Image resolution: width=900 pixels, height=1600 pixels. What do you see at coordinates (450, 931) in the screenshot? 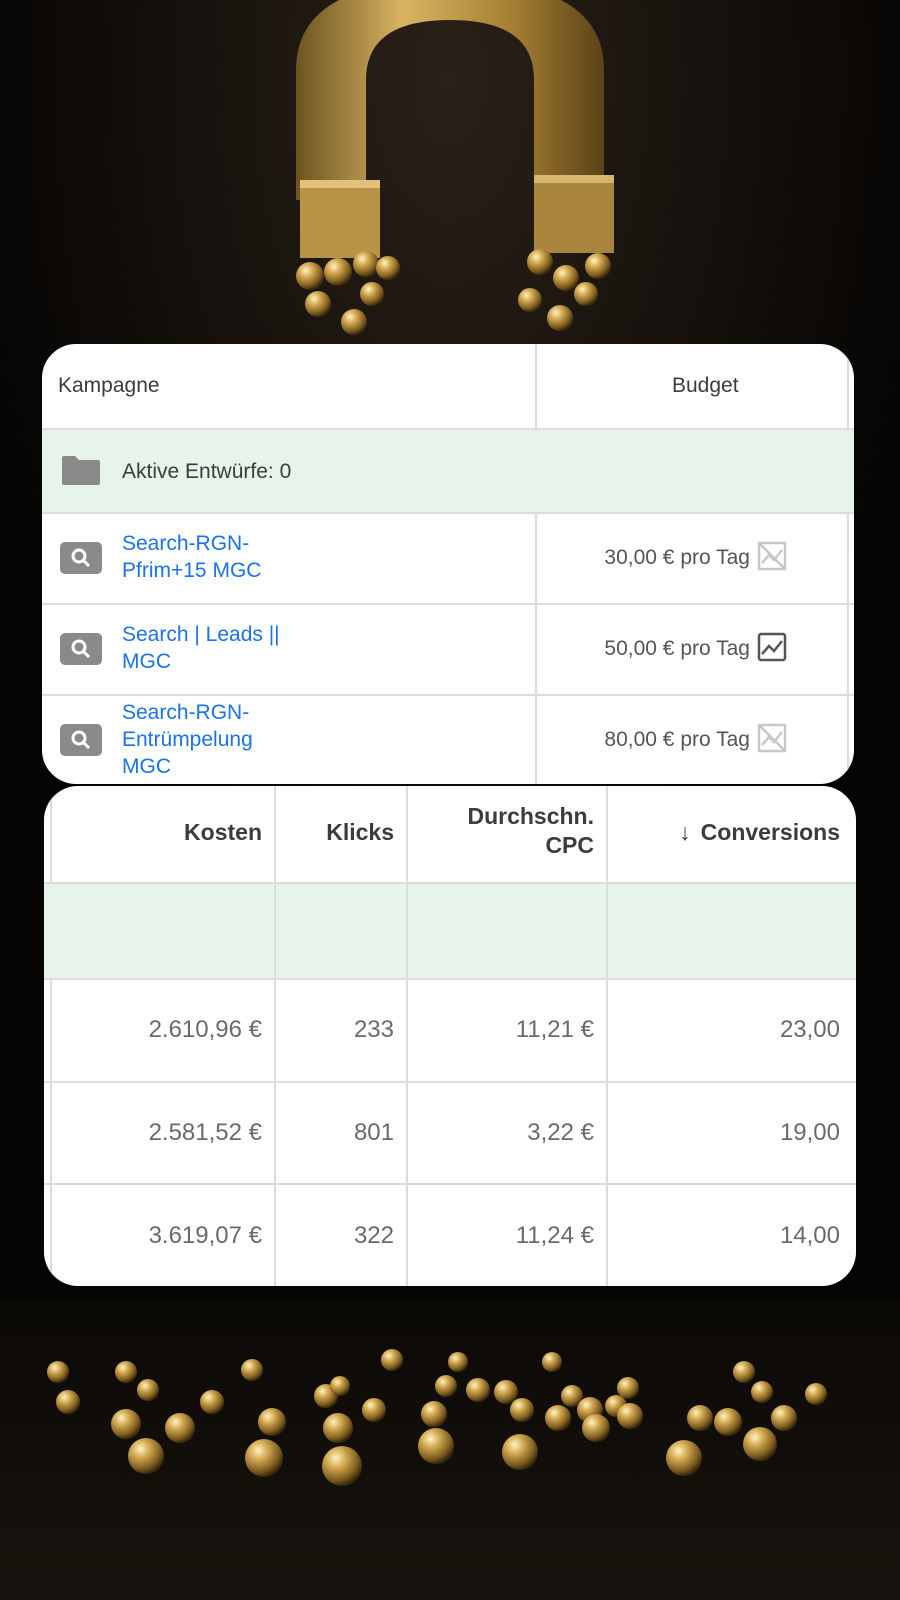
I see `drafts-row` at bounding box center [450, 931].